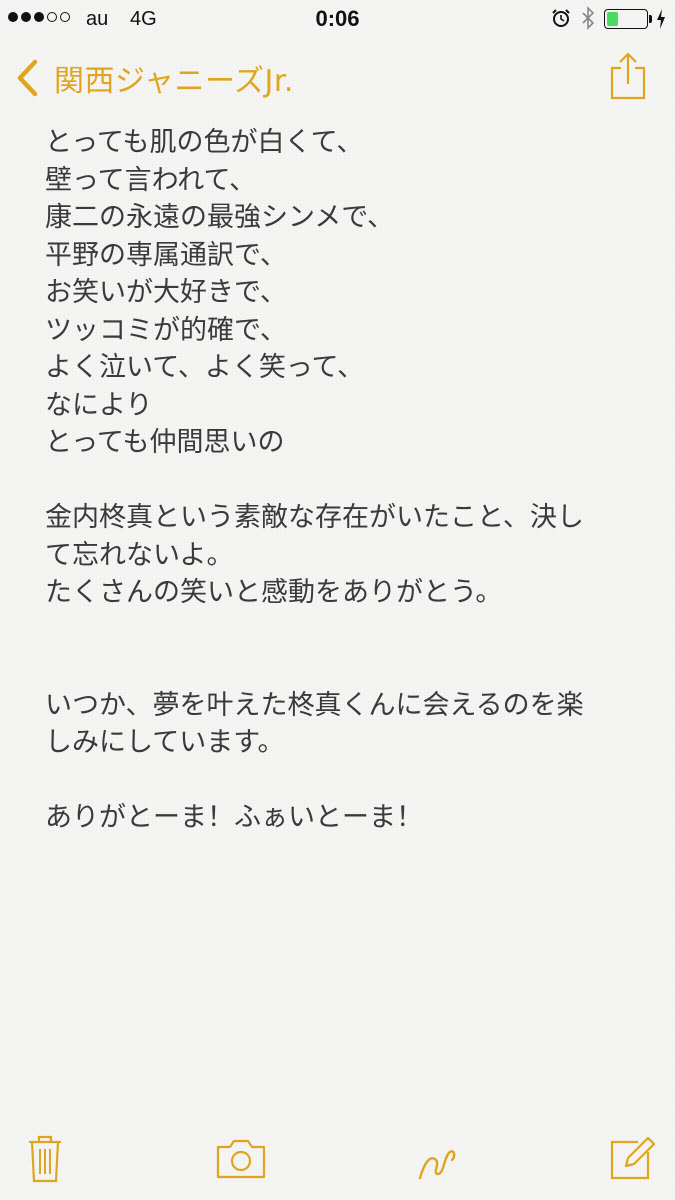  Describe the element at coordinates (166, 330) in the screenshot. I see `note-line: ツッコミが的確で、` at that location.